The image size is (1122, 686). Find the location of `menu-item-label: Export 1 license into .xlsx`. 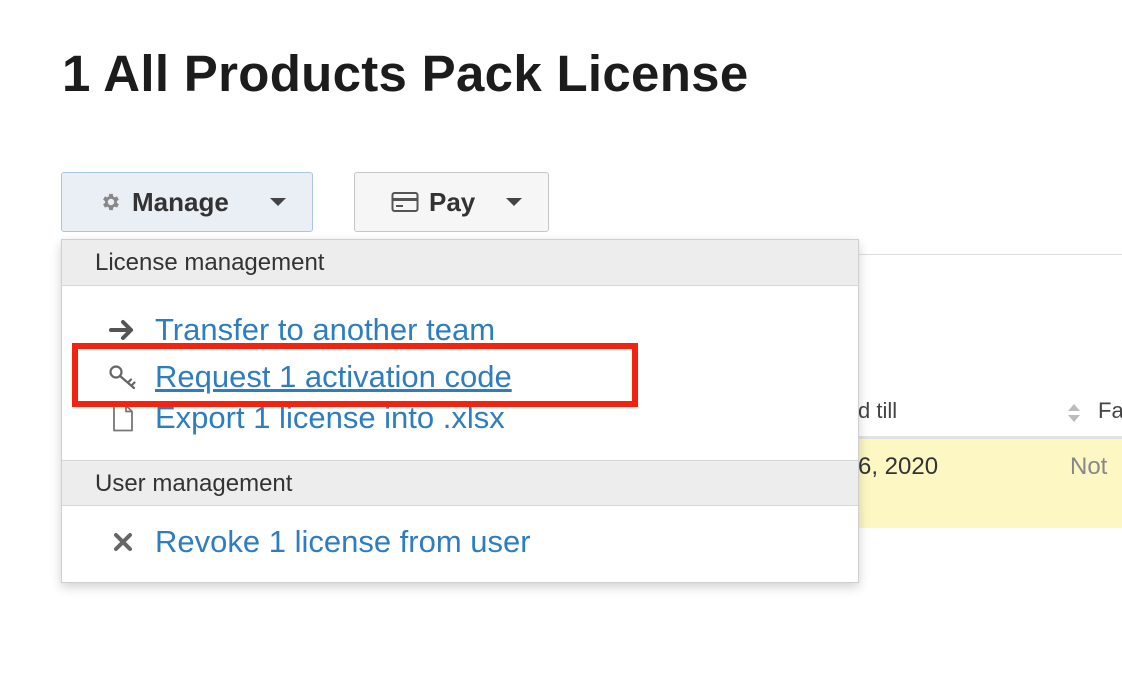

menu-item-label: Export 1 license into .xlsx is located at coordinates (330, 417).